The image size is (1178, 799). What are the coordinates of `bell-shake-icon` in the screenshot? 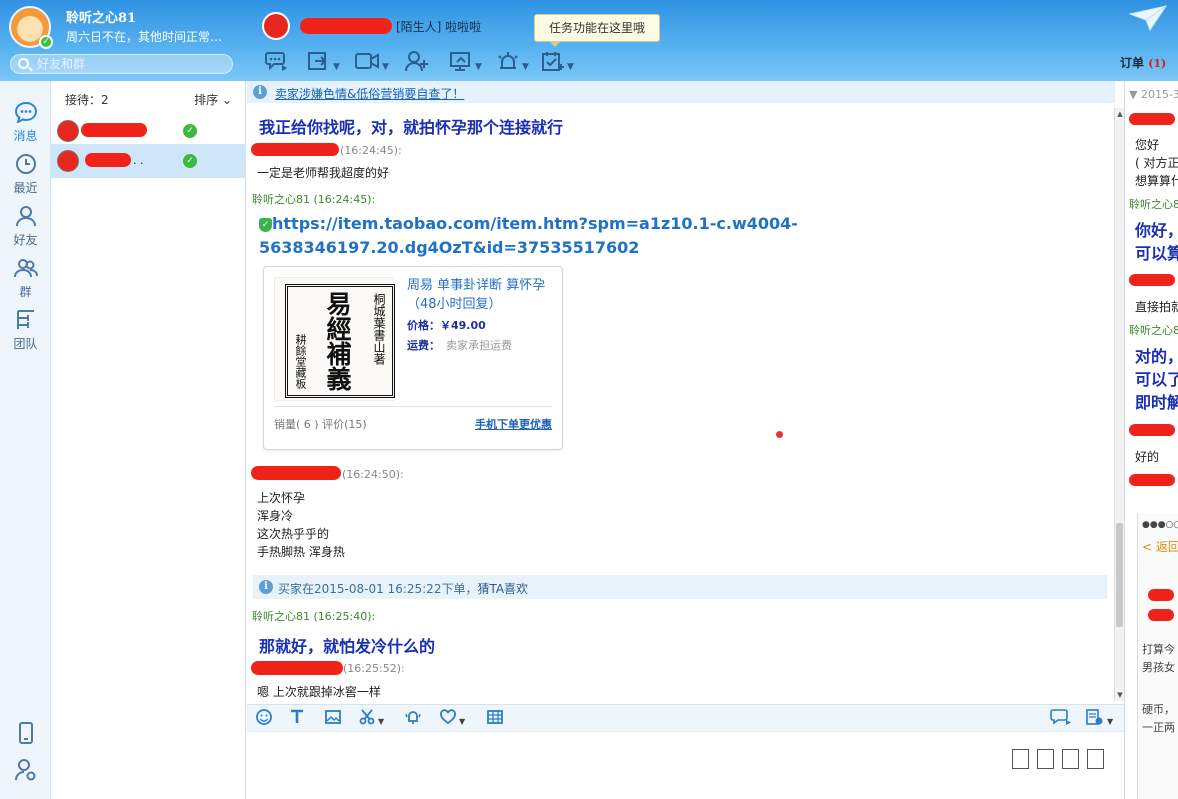 It's located at (413, 717).